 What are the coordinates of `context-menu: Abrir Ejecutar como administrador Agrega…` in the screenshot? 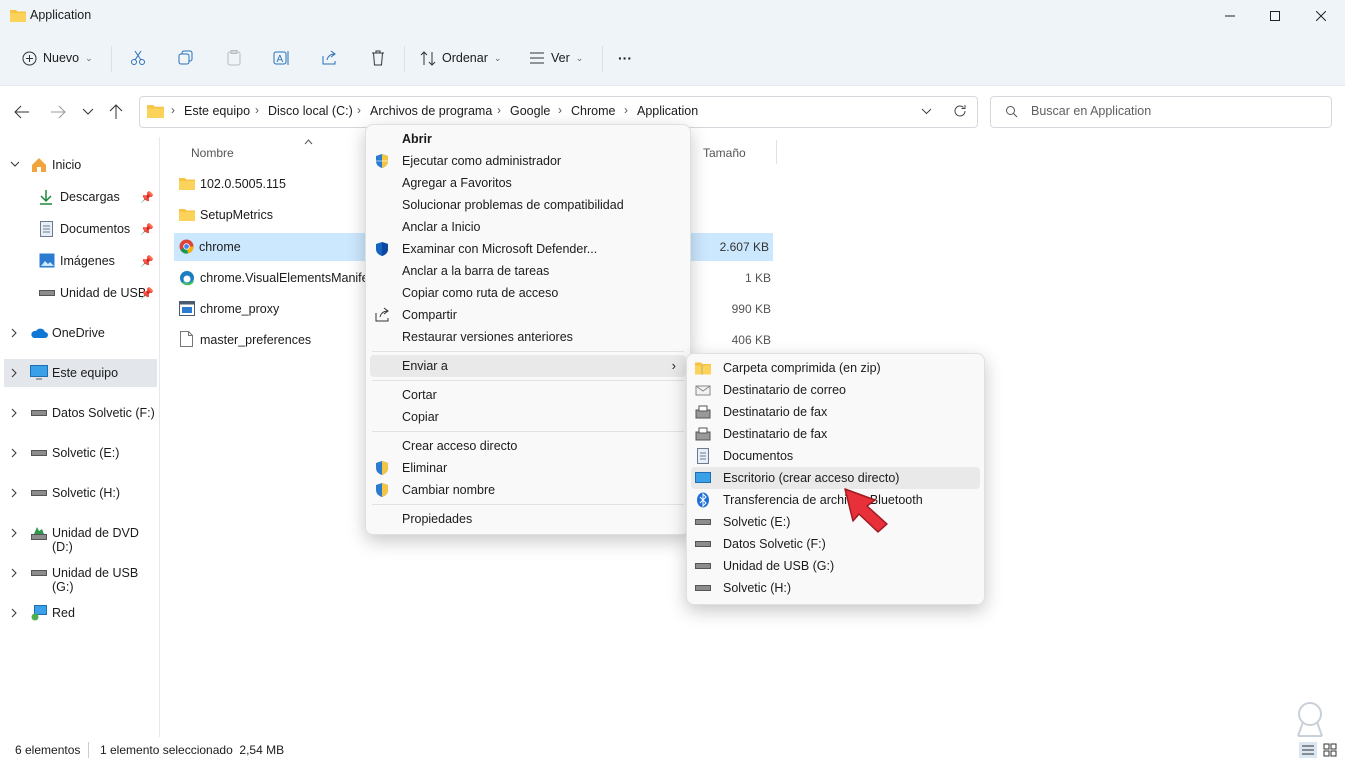 It's located at (528, 329).